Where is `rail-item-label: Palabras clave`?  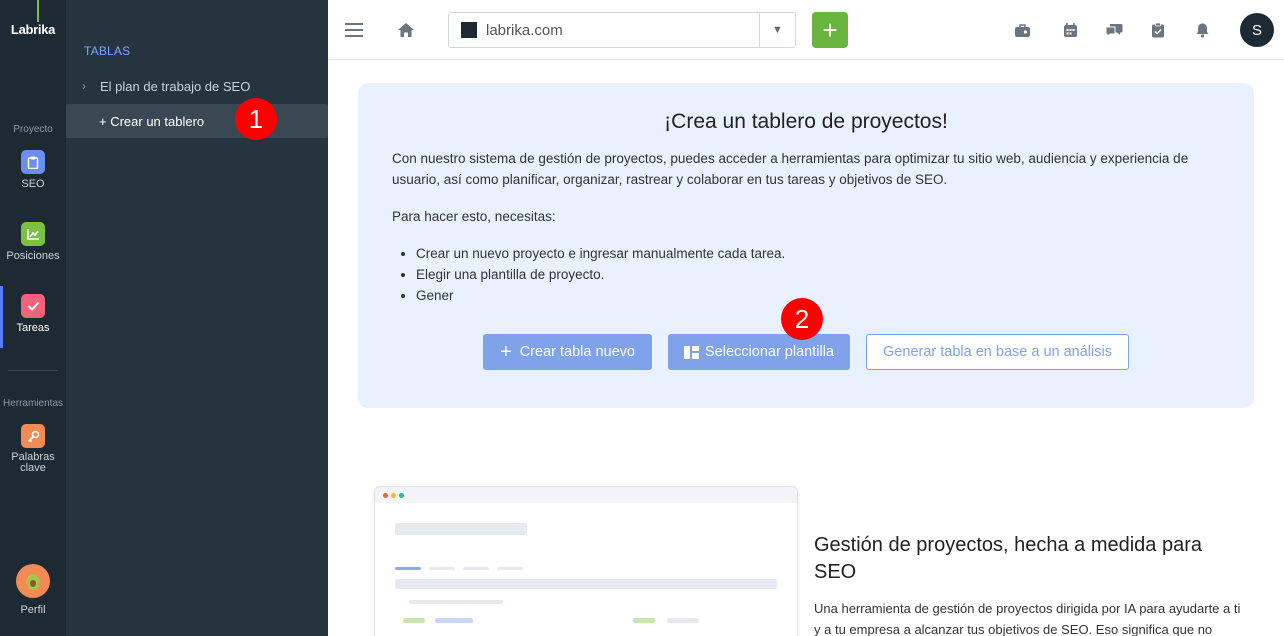
rail-item-label: Palabras clave is located at coordinates (33, 462).